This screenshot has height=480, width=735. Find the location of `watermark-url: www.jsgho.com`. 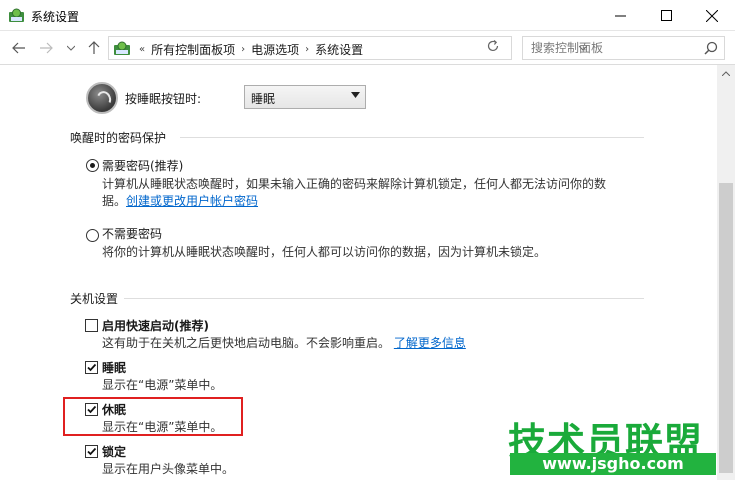

watermark-url: www.jsgho.com is located at coordinates (613, 464).